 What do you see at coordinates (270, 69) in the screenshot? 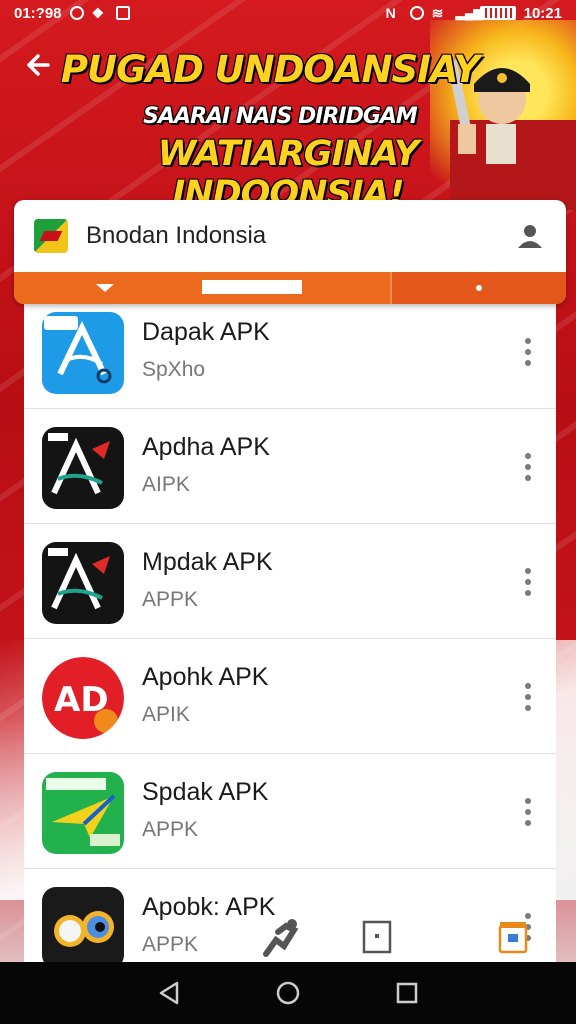
I see `banner-title-line1: PUGAD UNDOANSIAY` at bounding box center [270, 69].